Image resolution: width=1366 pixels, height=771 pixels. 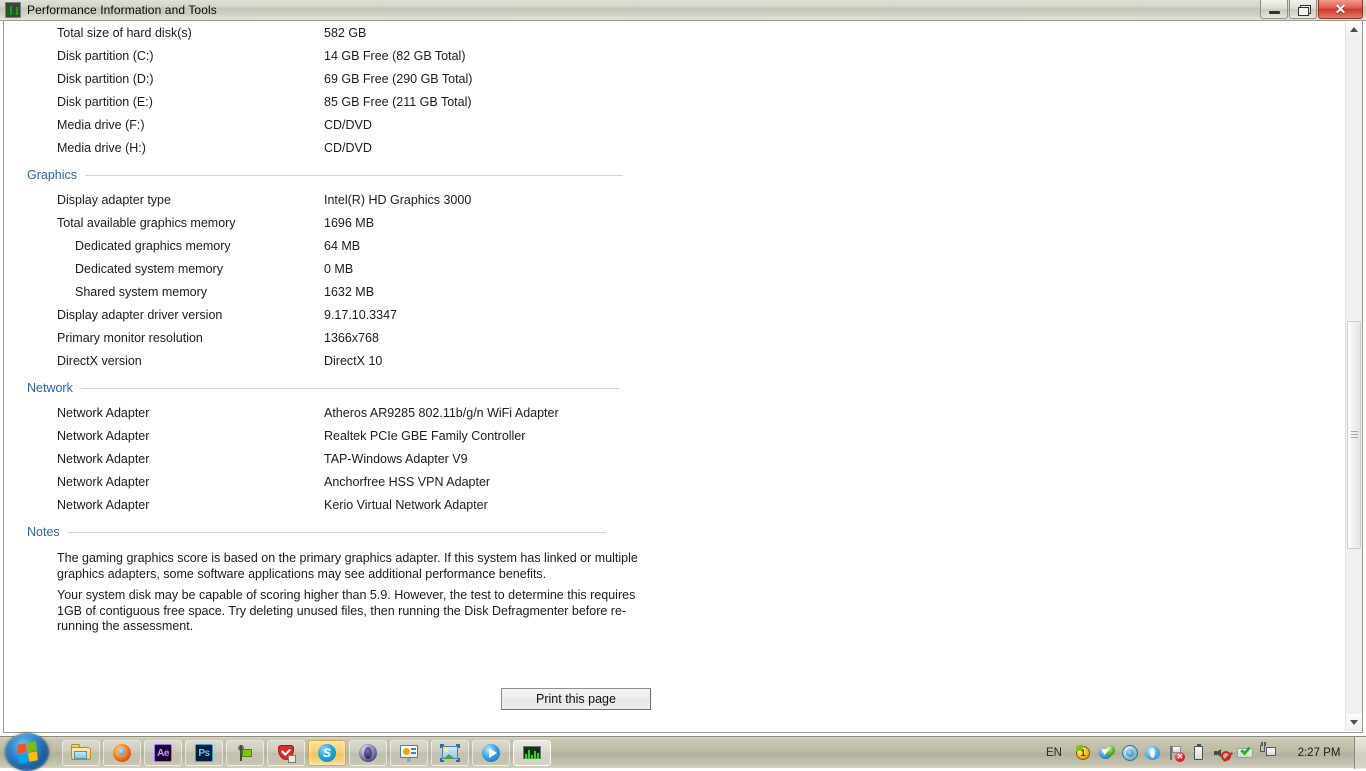 I want to click on windows-logo-icon, so click(x=27, y=752).